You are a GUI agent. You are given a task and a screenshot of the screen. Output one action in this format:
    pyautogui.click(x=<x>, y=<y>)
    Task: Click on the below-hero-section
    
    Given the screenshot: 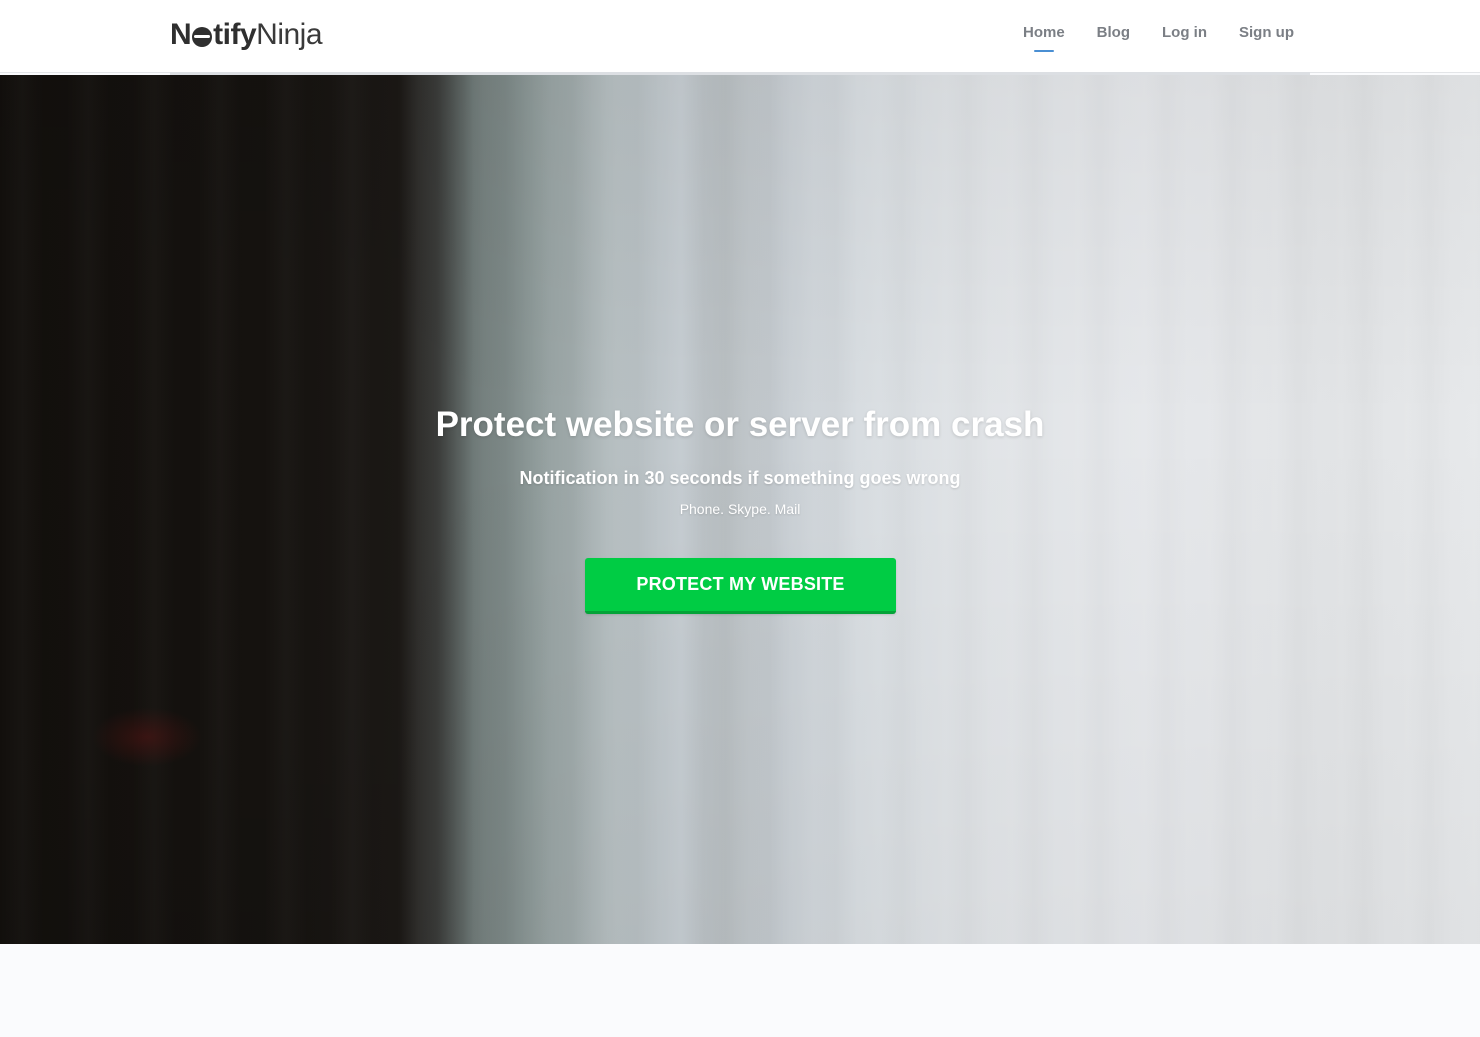 What is the action you would take?
    pyautogui.click(x=740, y=990)
    